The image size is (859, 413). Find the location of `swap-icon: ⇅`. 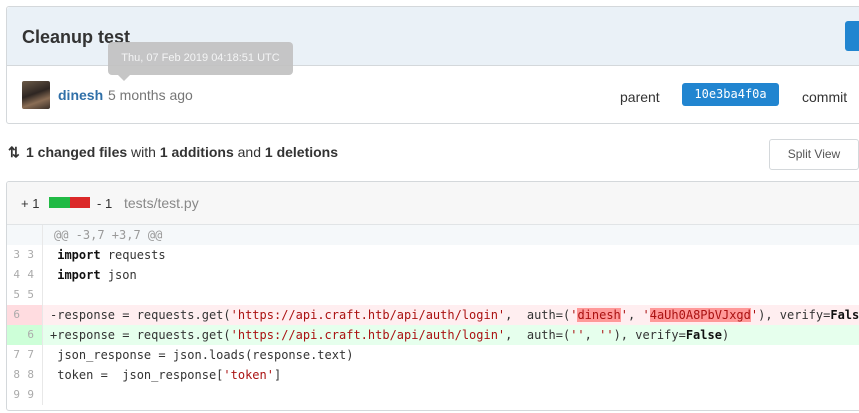

swap-icon: ⇅ is located at coordinates (14, 152).